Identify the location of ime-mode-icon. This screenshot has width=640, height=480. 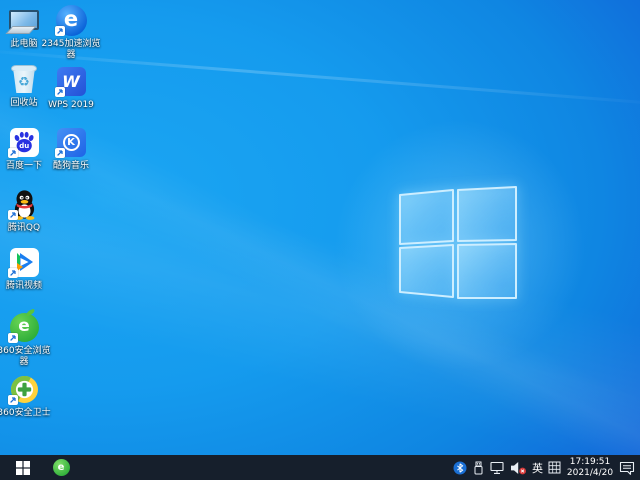
(554, 467).